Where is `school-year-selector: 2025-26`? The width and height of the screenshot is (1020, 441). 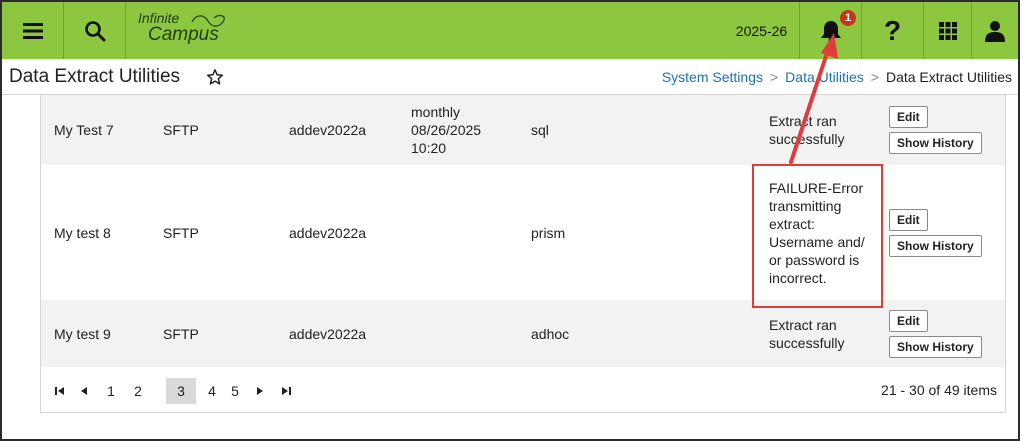
school-year-selector: 2025-26 is located at coordinates (762, 30).